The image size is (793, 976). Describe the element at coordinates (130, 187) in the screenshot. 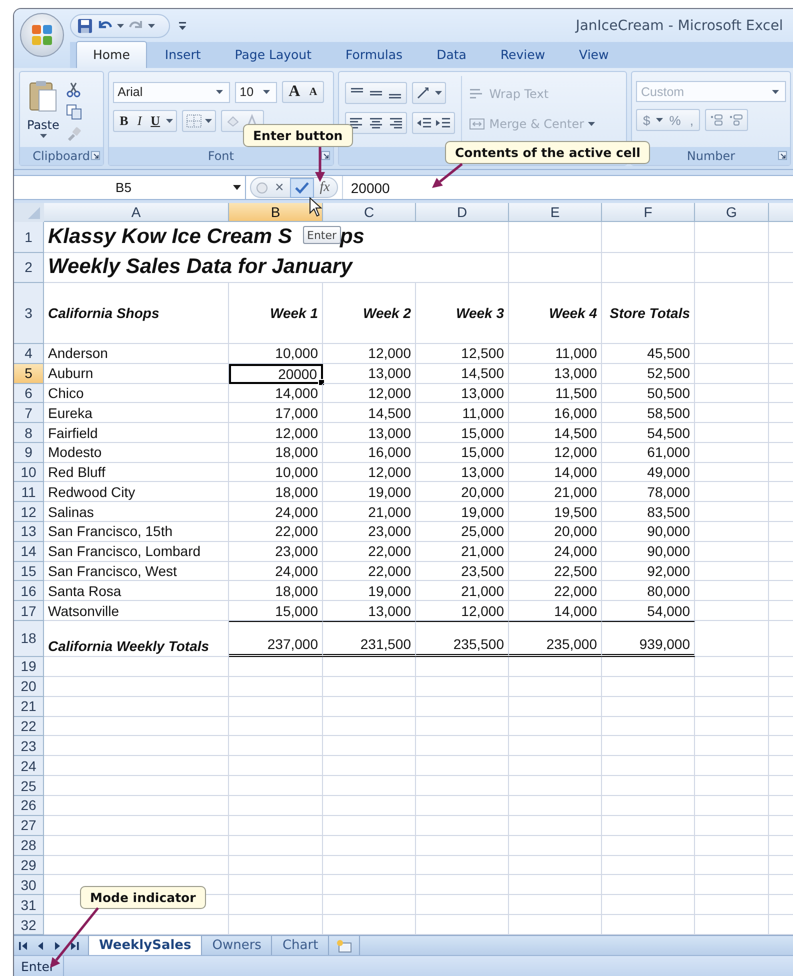

I see `name-box: B5` at that location.